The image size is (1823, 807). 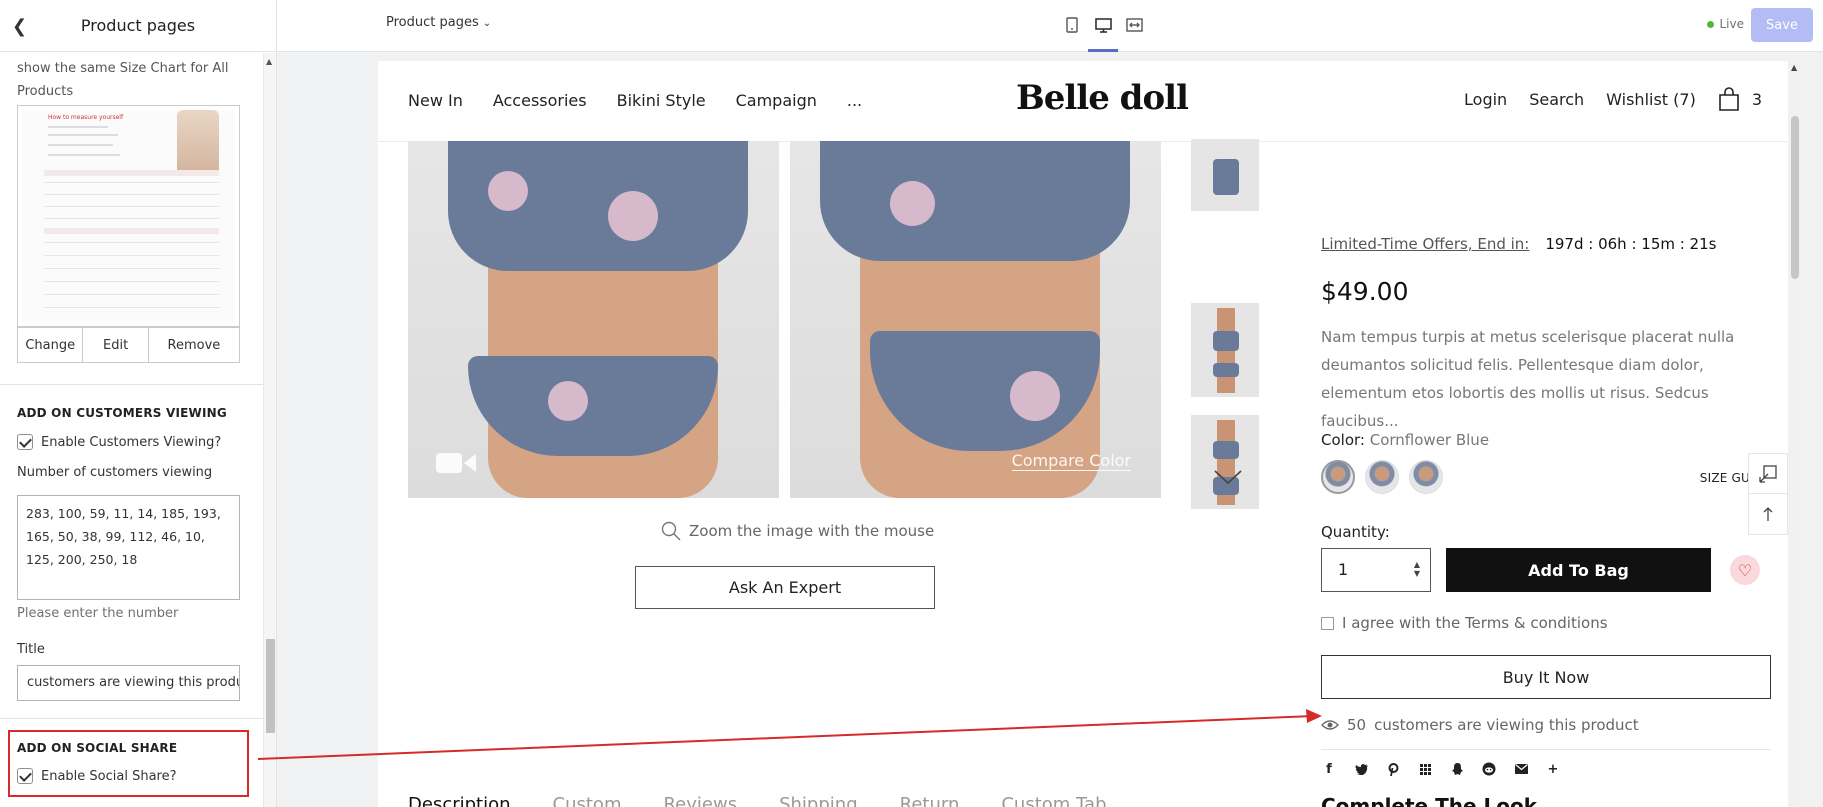 What do you see at coordinates (1740, 99) in the screenshot?
I see `cart-button: 3` at bounding box center [1740, 99].